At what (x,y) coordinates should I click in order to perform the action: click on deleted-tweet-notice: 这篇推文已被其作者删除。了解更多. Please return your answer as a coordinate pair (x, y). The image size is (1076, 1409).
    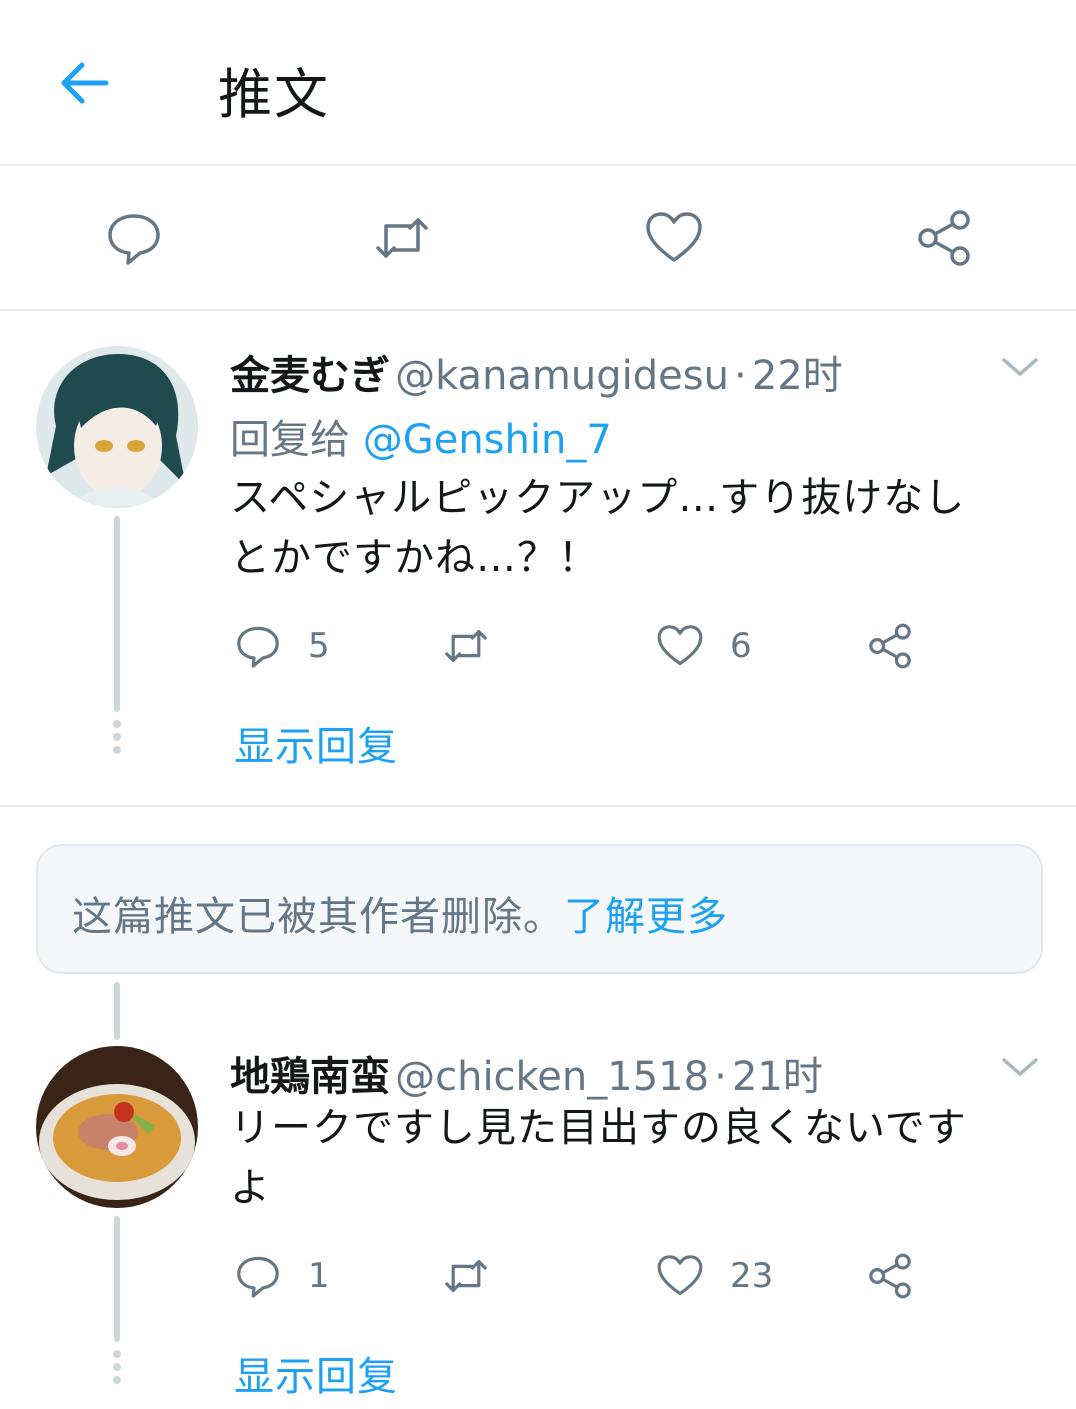
    Looking at the image, I should click on (539, 909).